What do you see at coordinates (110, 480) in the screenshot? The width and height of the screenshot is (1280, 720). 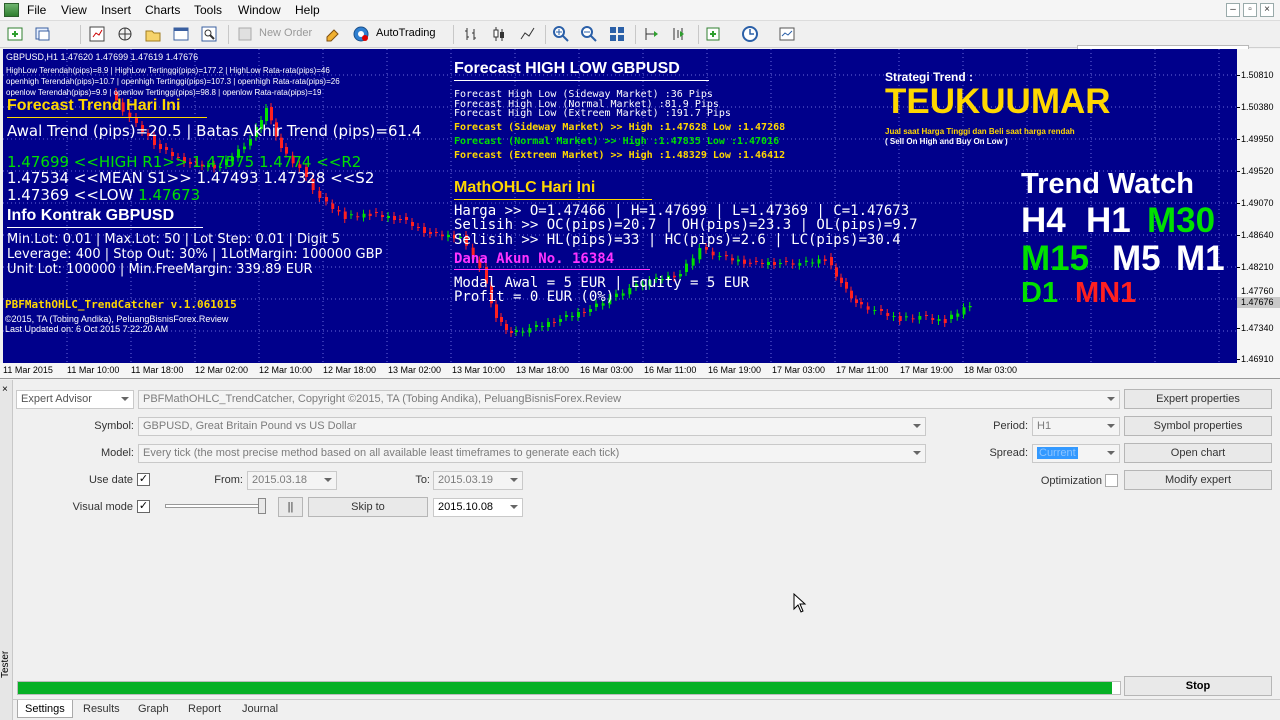 I see `use-date-label: Use date` at bounding box center [110, 480].